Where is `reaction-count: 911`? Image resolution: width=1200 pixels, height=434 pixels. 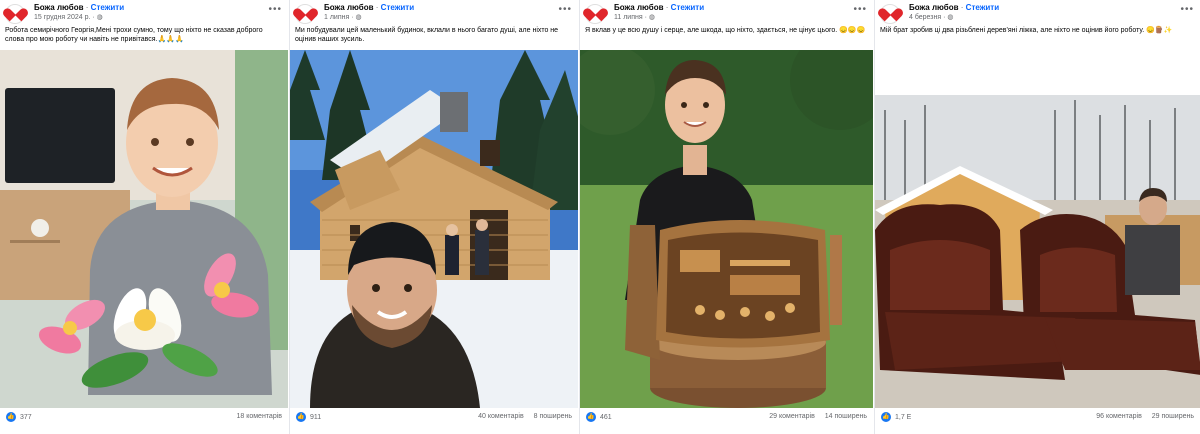 reaction-count: 911 is located at coordinates (316, 417).